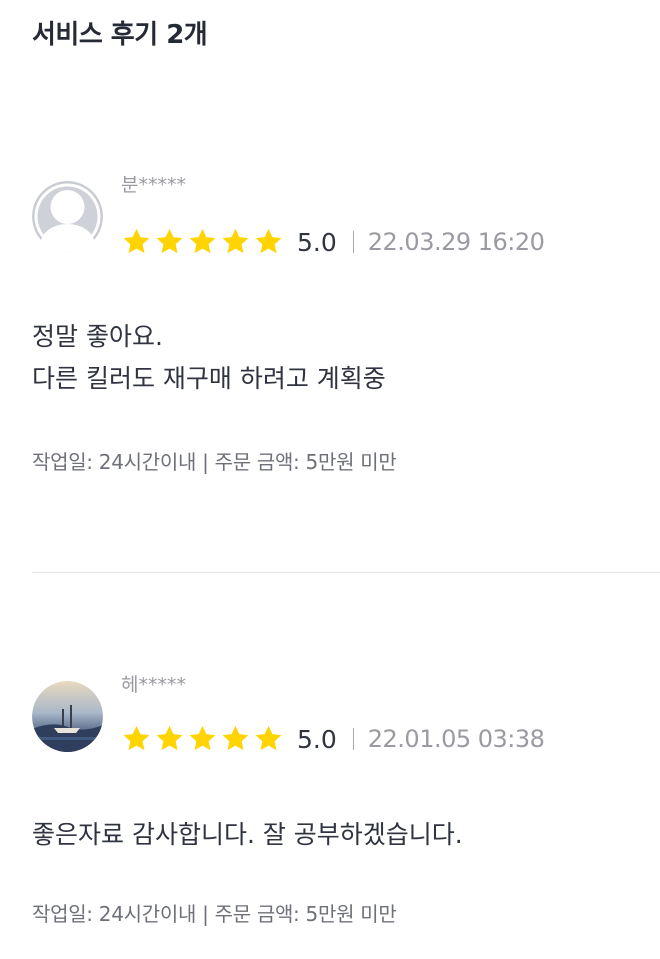 This screenshot has width=660, height=959. Describe the element at coordinates (120, 35) in the screenshot. I see `page-title: 서비스 후기 2개` at that location.